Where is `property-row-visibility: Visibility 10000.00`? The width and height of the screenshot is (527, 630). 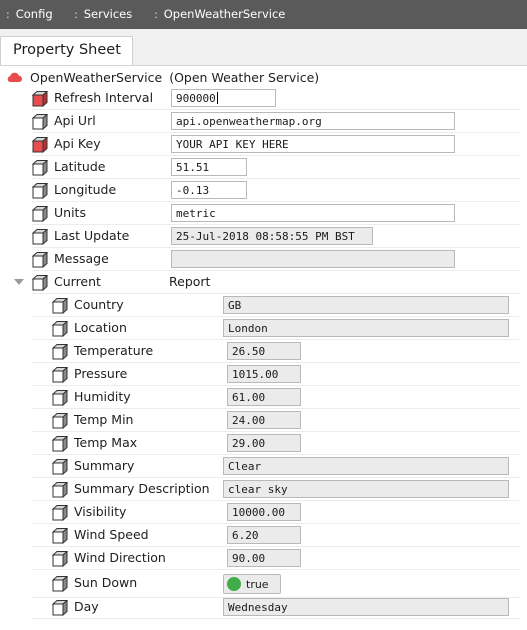 property-row-visibility: Visibility 10000.00 is located at coordinates (276, 513).